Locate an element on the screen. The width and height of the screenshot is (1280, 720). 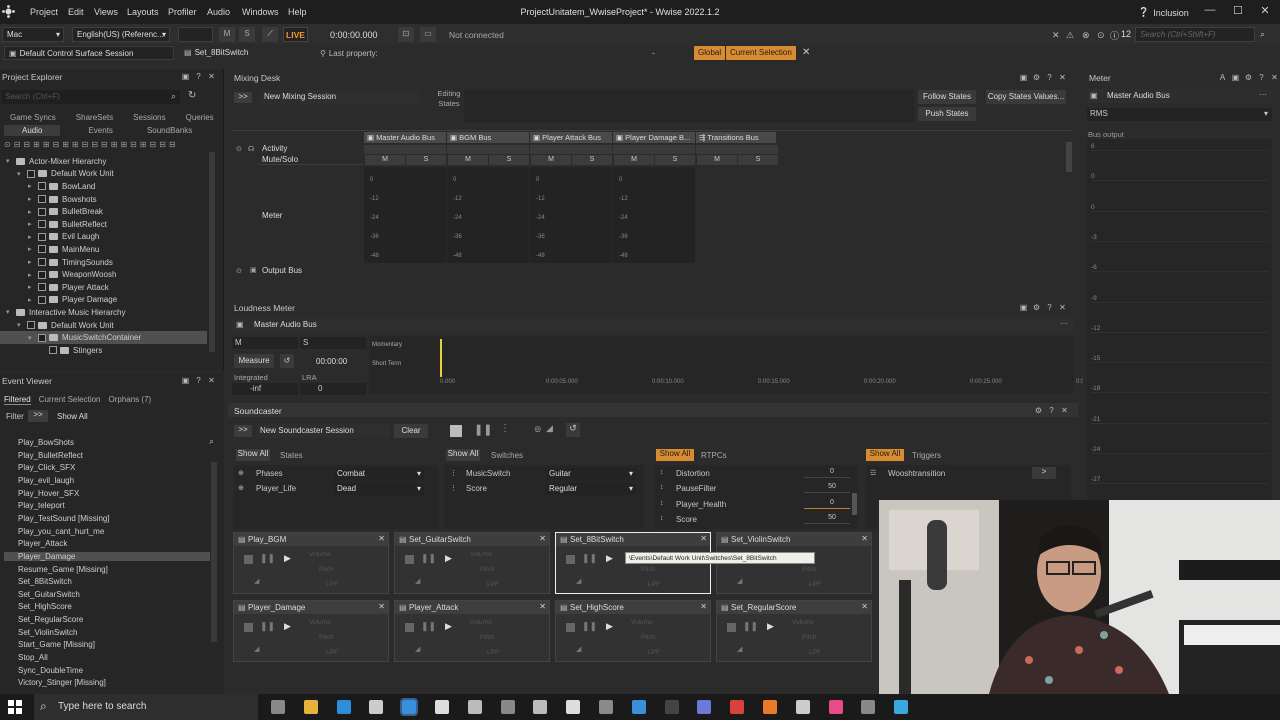
event-list-item: Victory_Stinger [Missing] is located at coordinates (62, 682).